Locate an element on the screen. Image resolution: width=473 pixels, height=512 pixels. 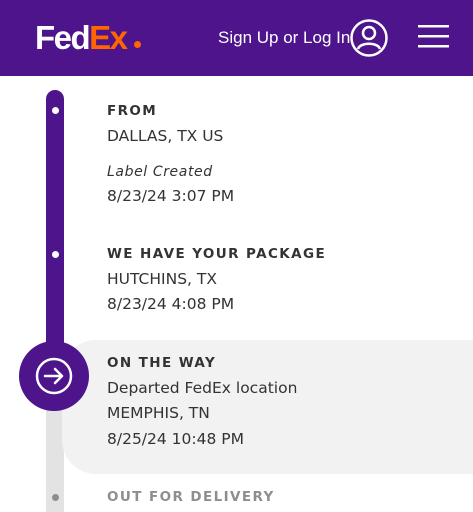
step-timestamp: 8/25/24 10:48 PM is located at coordinates (175, 439).